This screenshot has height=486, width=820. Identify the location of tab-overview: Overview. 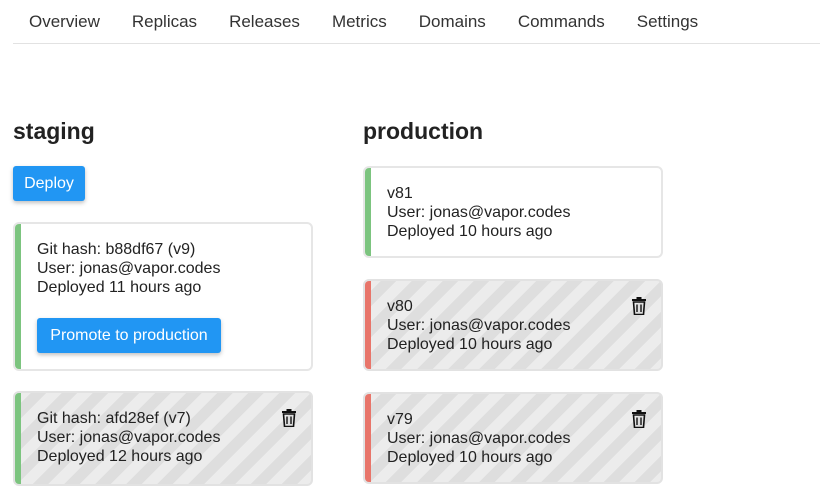
(64, 22).